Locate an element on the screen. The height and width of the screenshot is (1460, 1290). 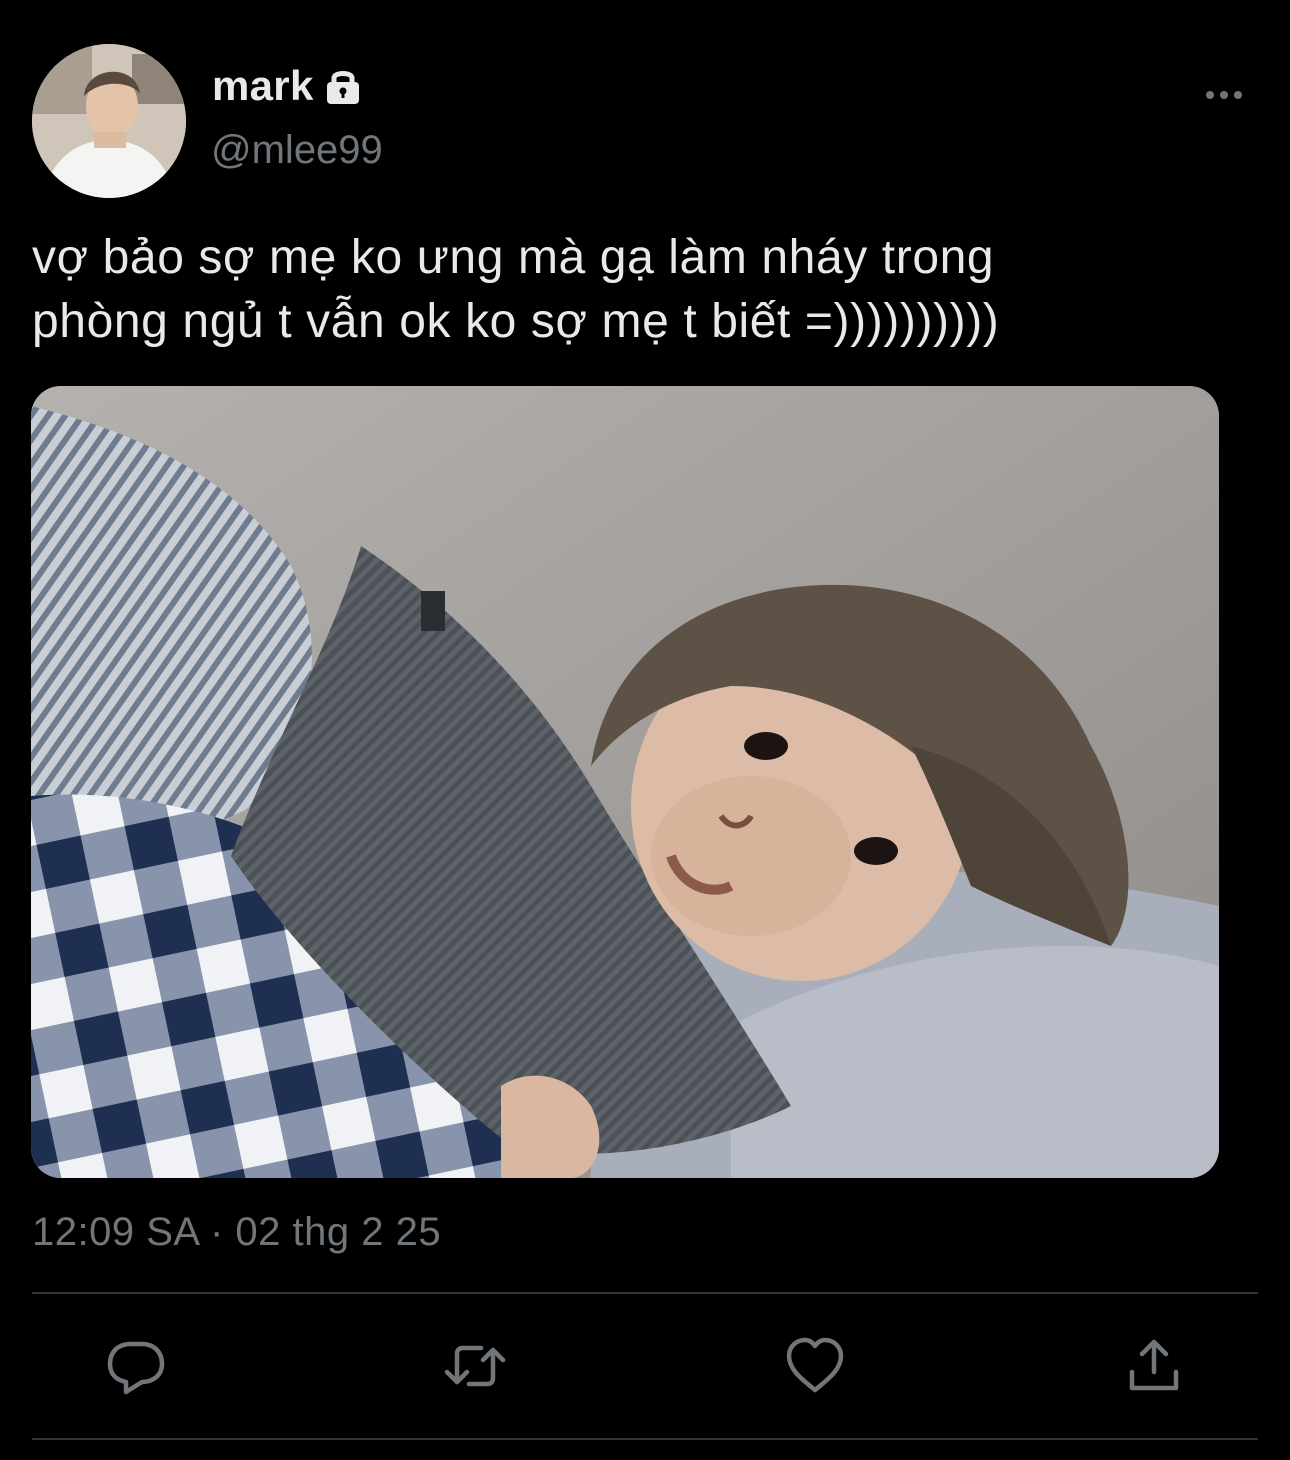
share-icon is located at coordinates (1154, 1365).